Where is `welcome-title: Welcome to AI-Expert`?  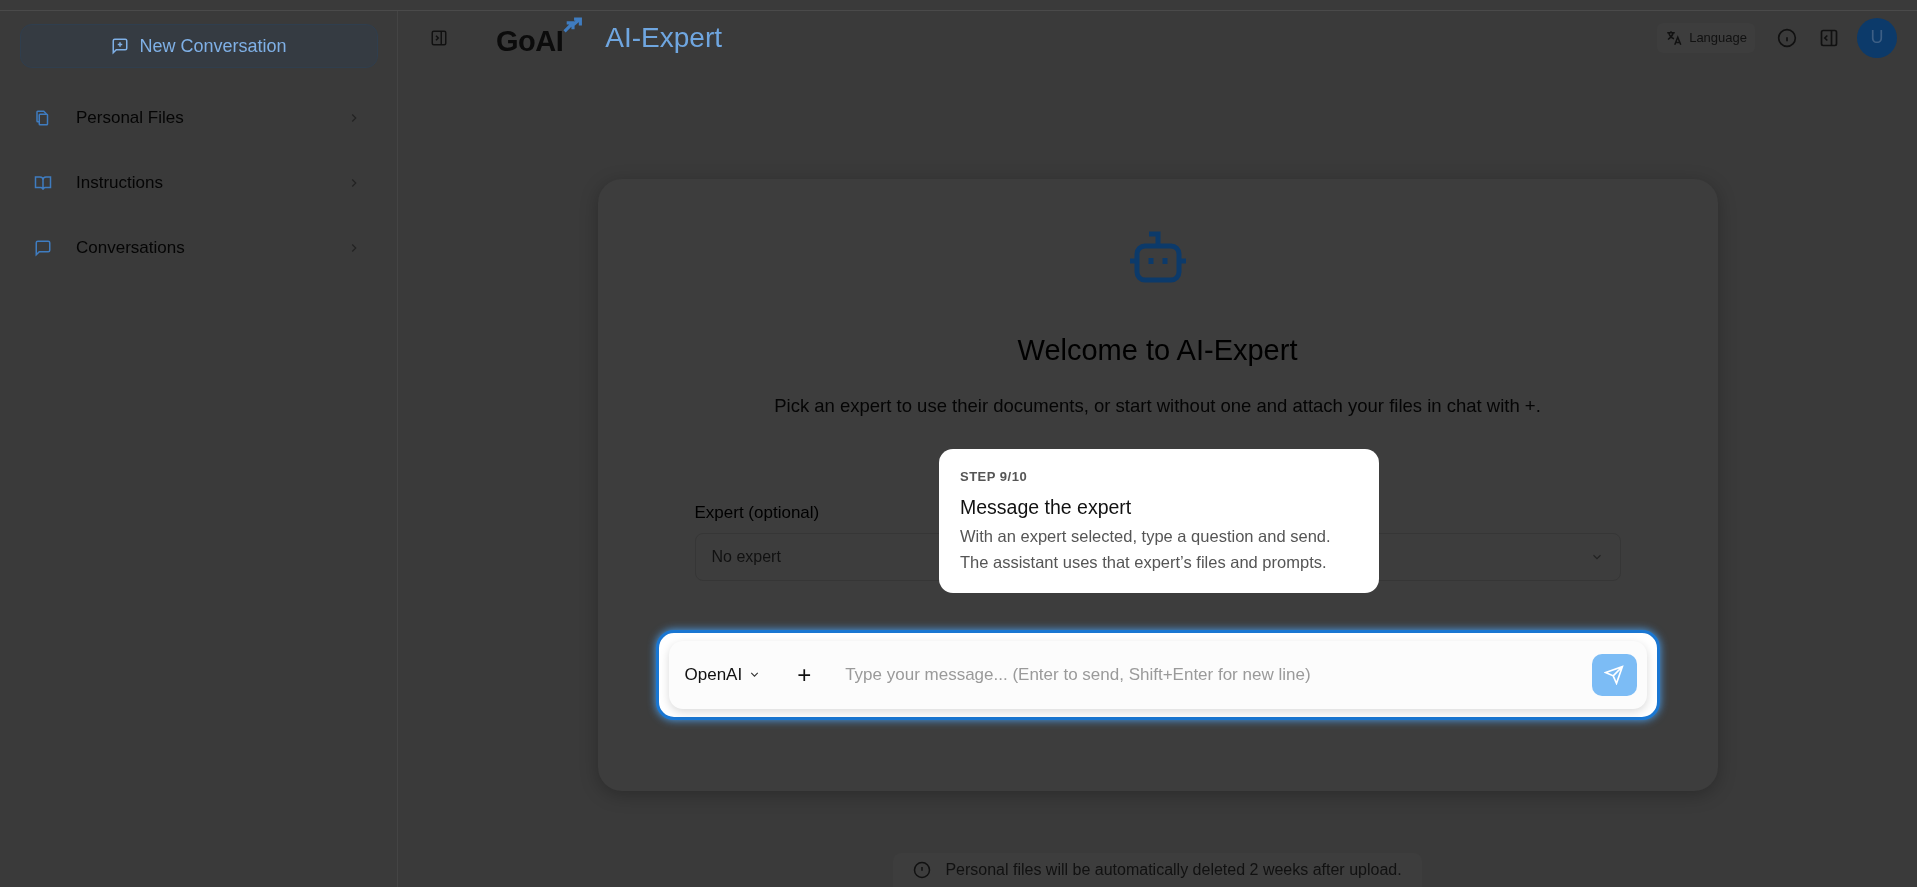 welcome-title: Welcome to AI-Expert is located at coordinates (1157, 350).